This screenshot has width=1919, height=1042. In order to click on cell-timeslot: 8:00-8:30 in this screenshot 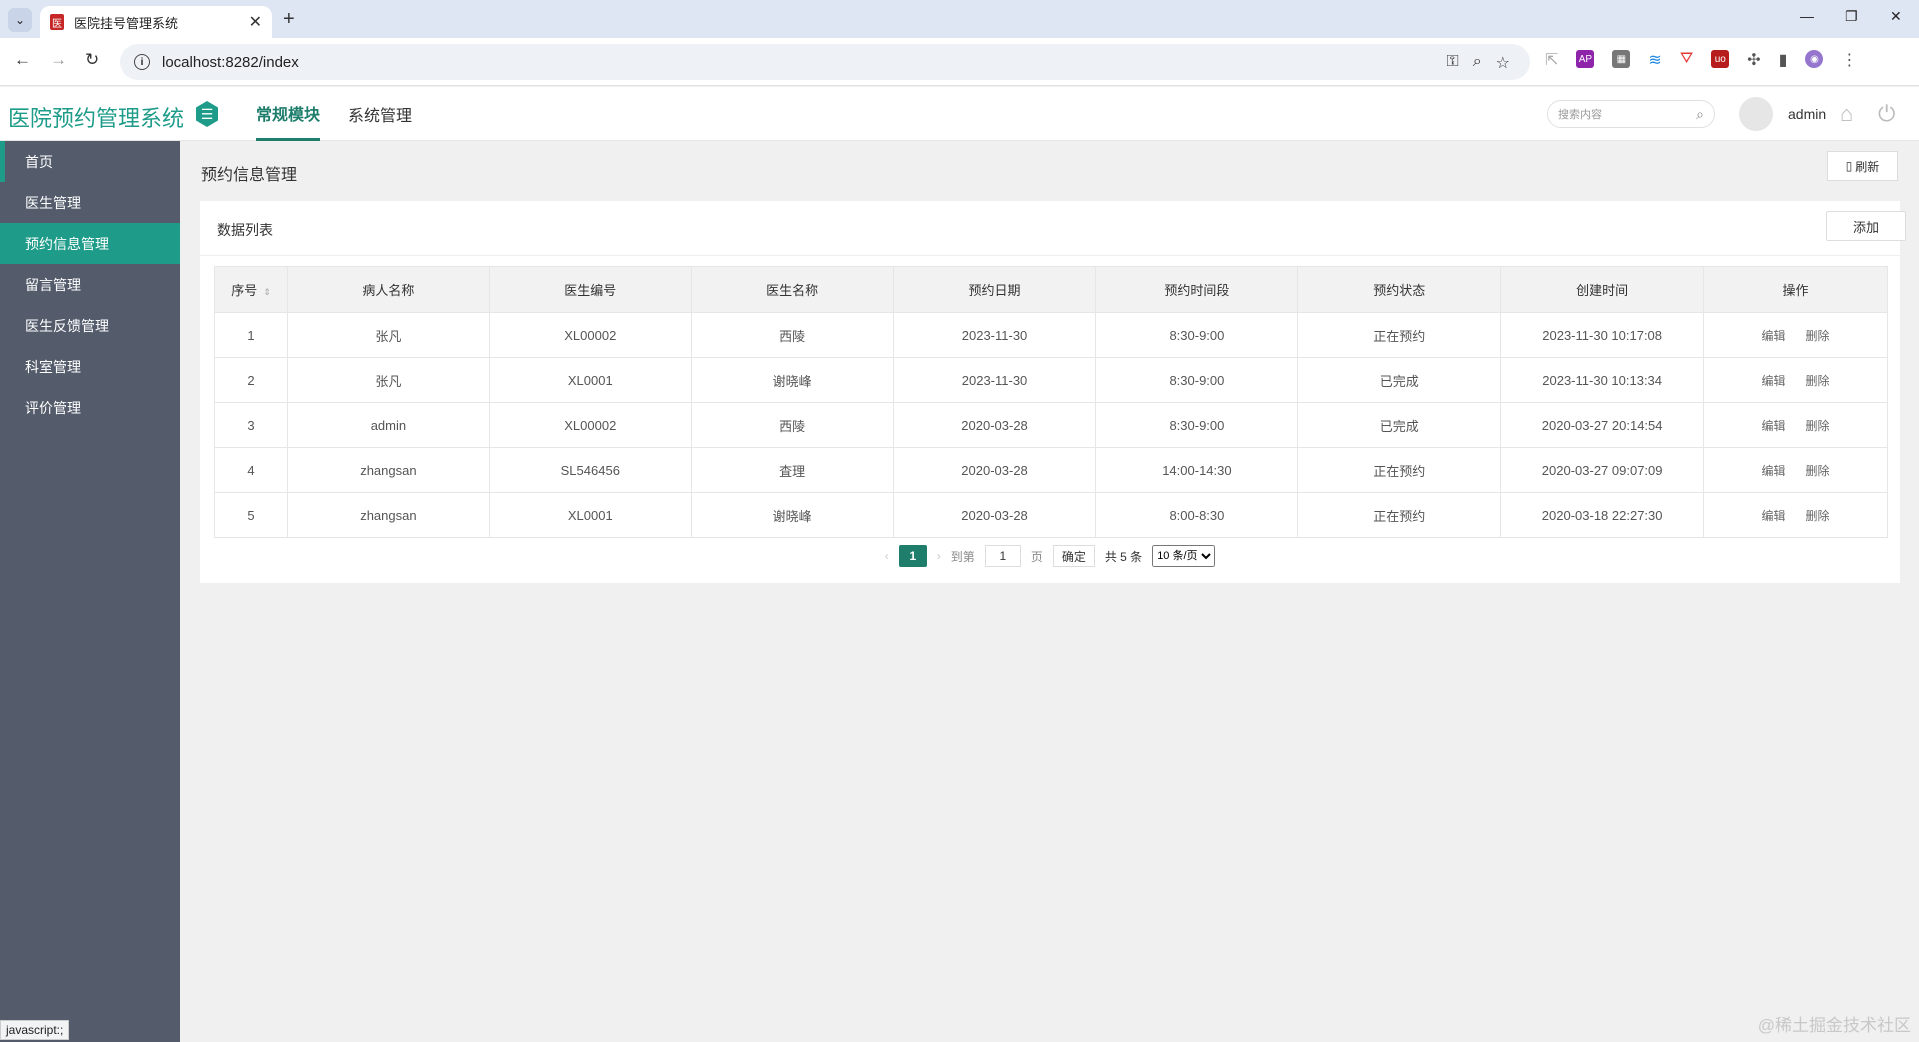, I will do `click(1197, 515)`.